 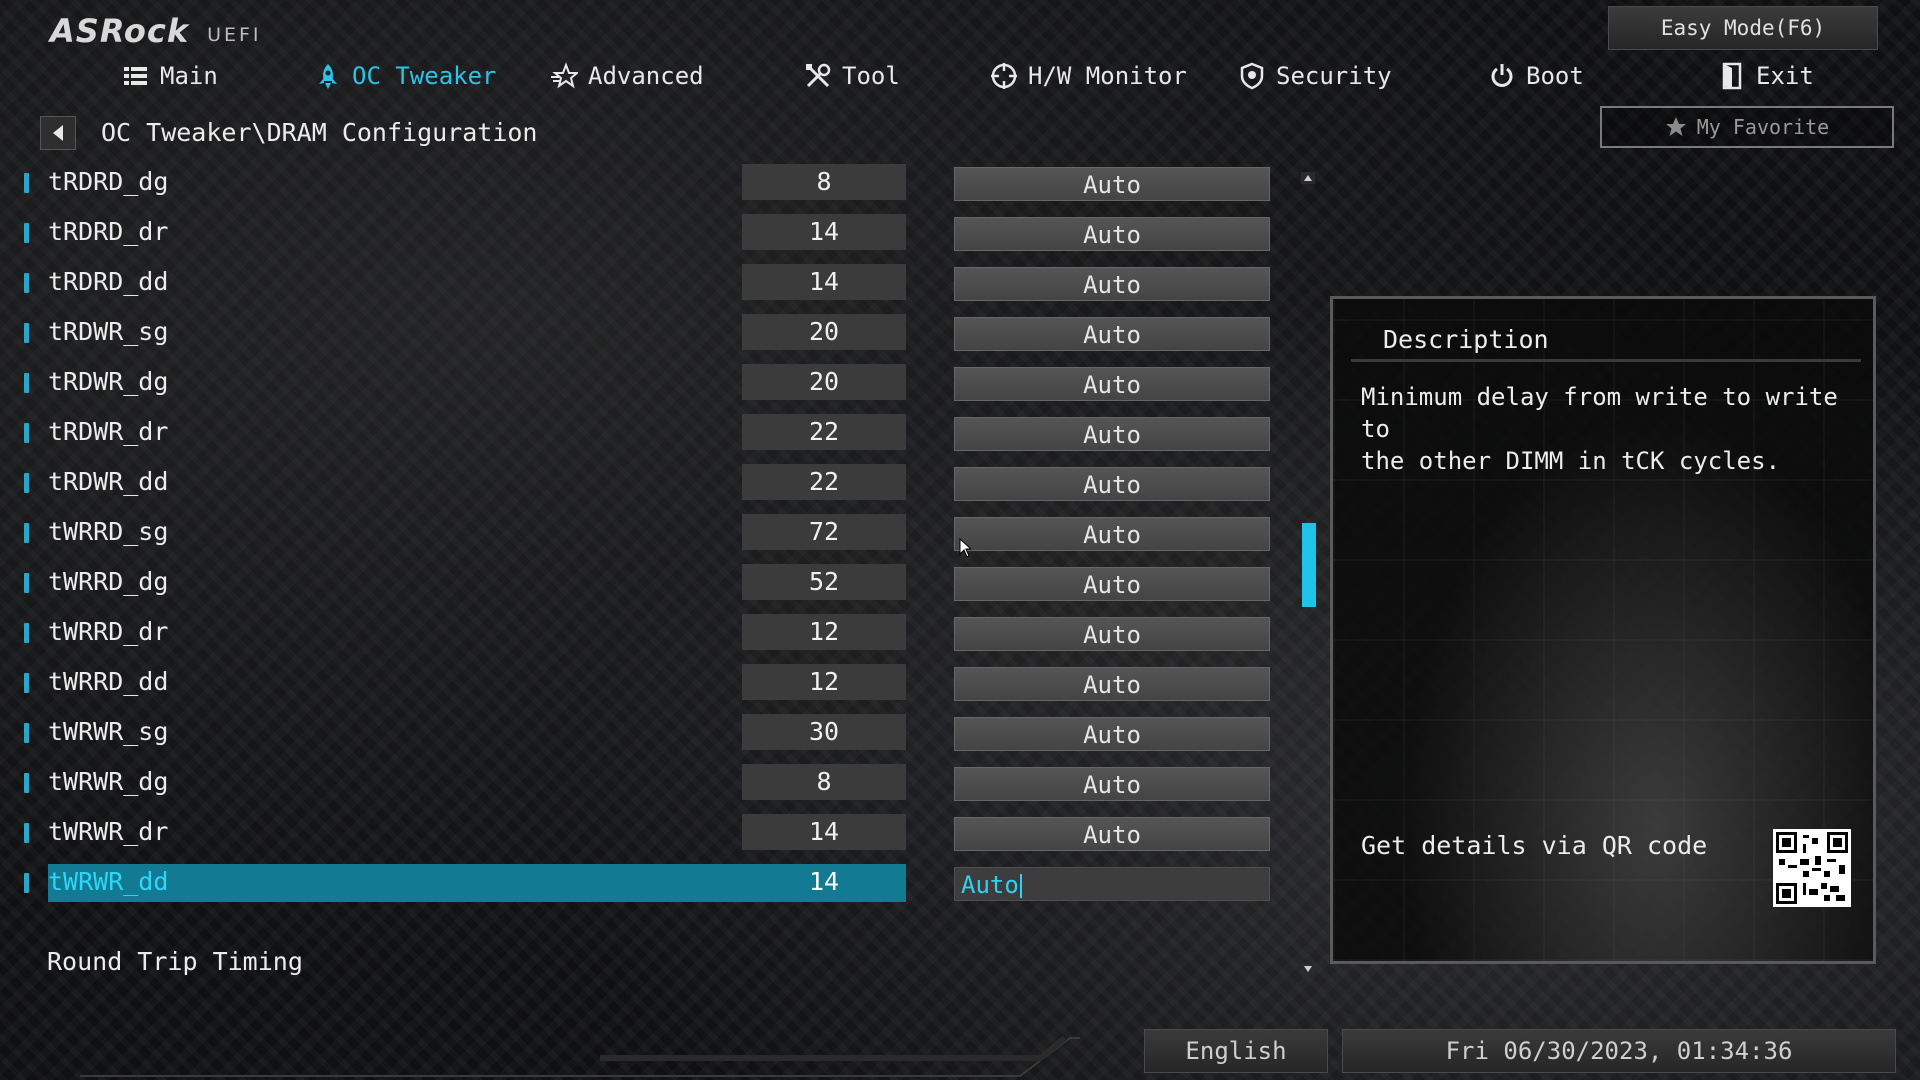 I want to click on timing-setting-input: Auto, so click(x=1112, y=884).